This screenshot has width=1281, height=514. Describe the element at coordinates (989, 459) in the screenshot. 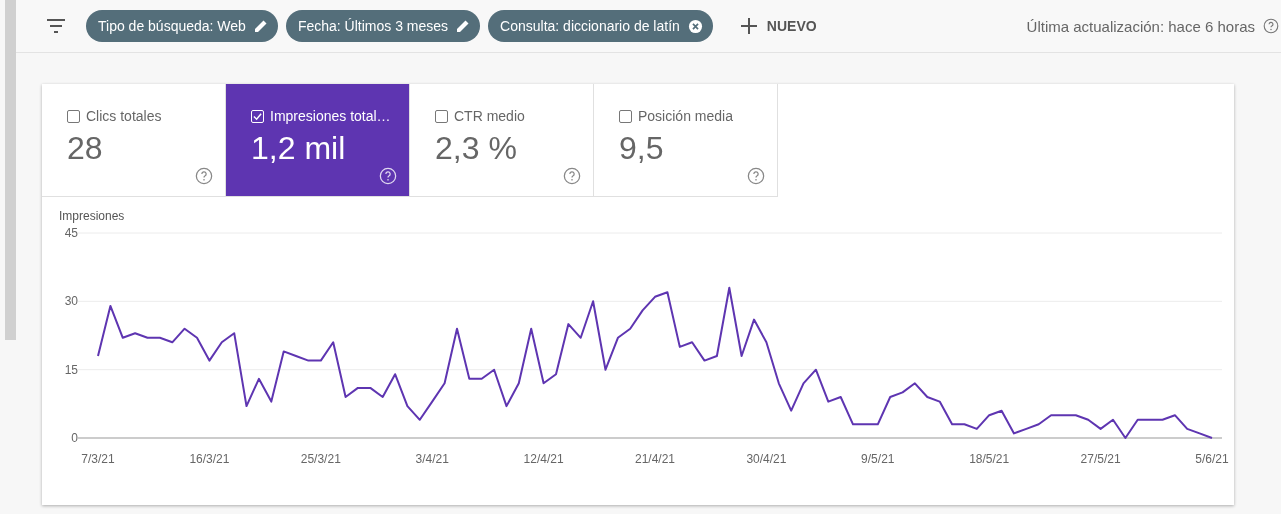

I see `axis-tick-label: 18/5/21` at that location.